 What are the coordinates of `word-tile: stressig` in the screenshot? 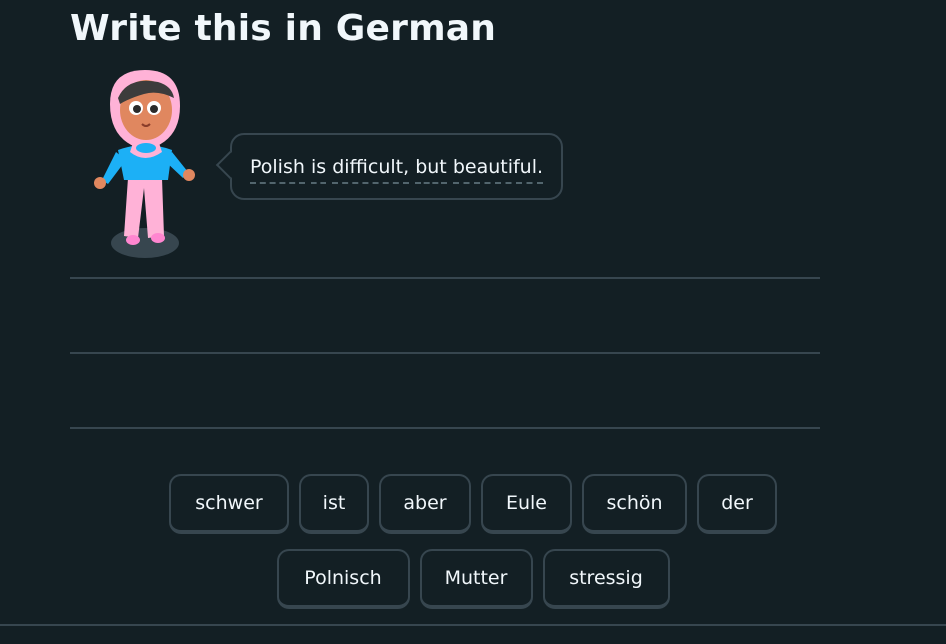 It's located at (606, 579).